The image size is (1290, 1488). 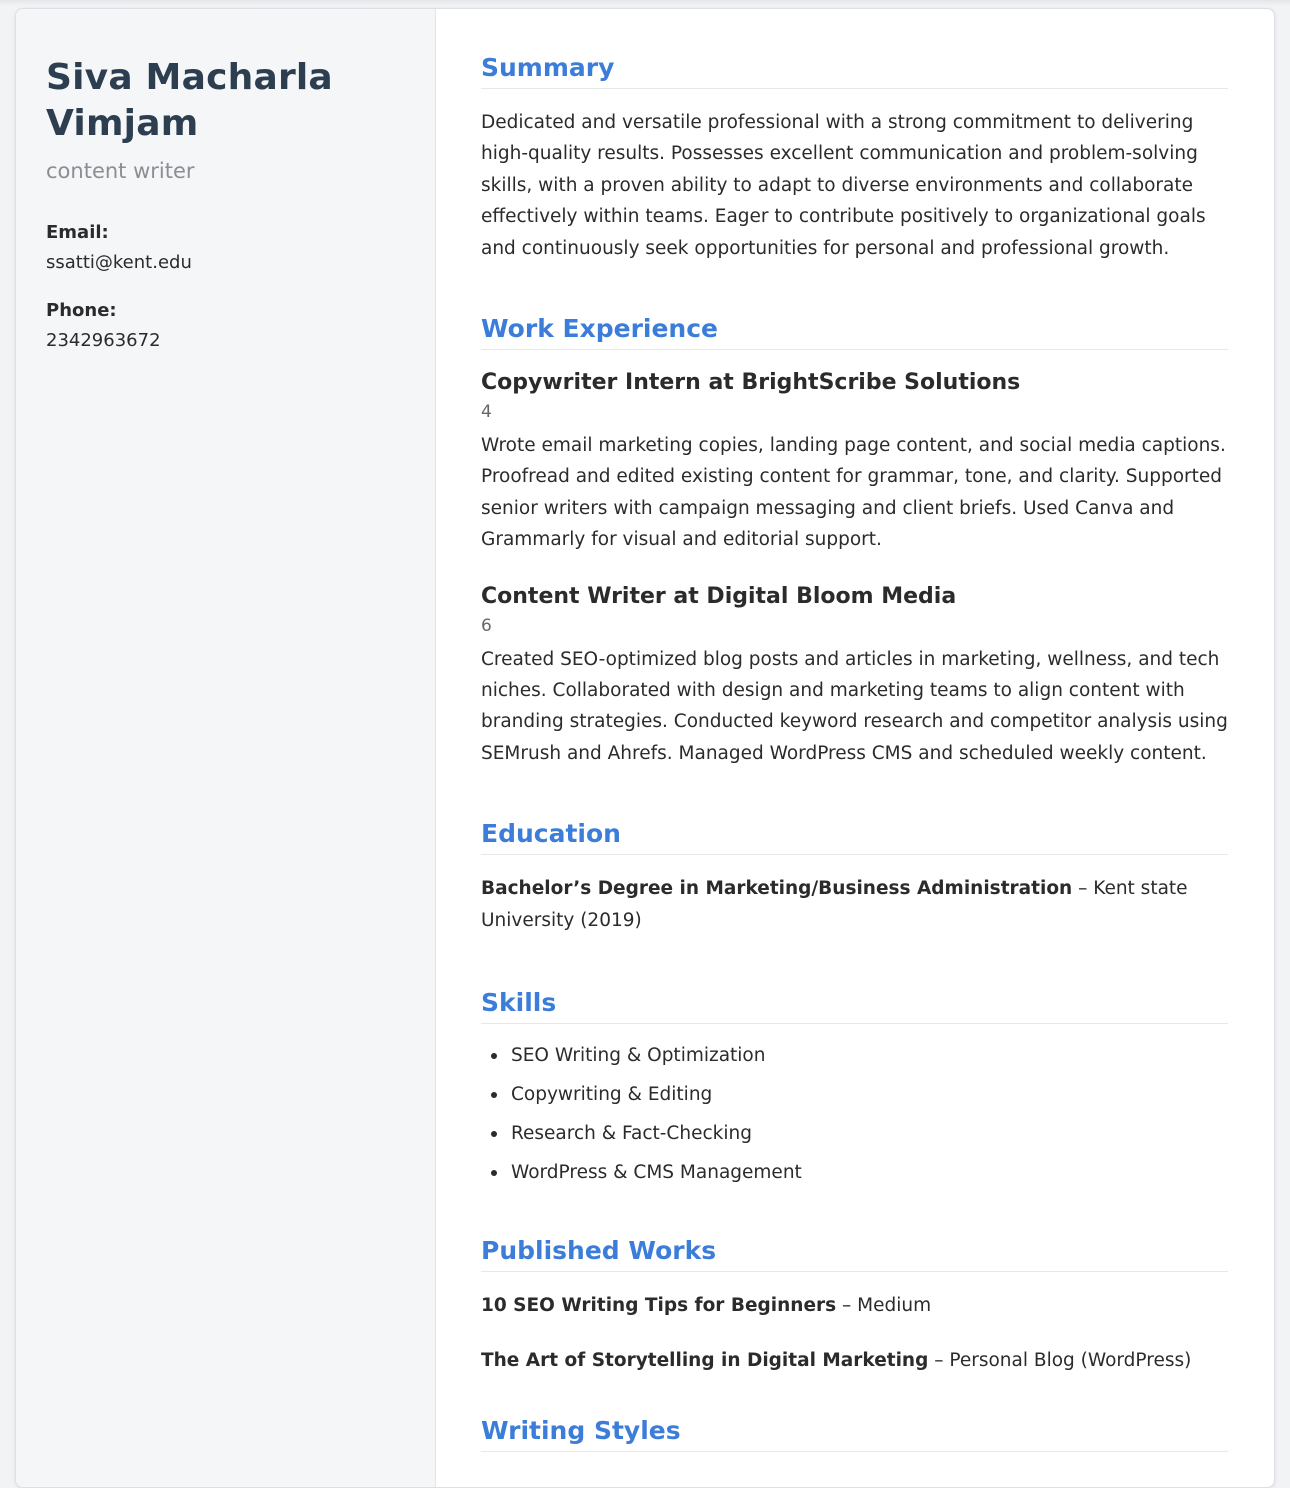 What do you see at coordinates (854, 1254) in the screenshot?
I see `published-heading: Published Works` at bounding box center [854, 1254].